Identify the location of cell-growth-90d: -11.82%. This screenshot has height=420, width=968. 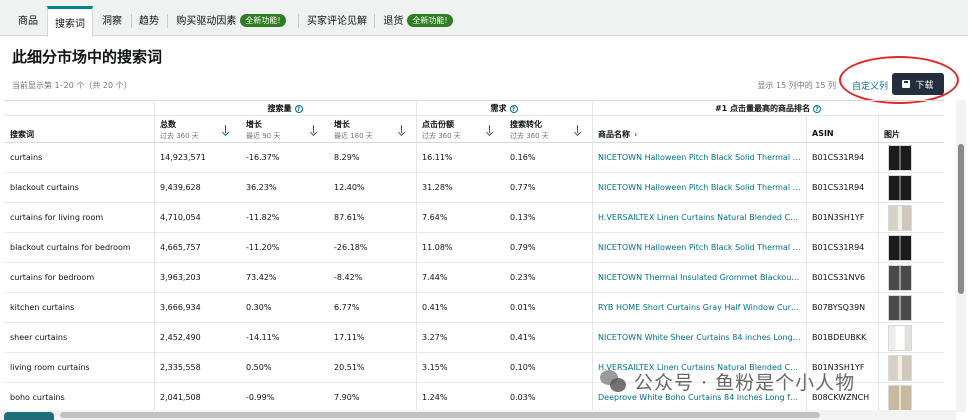
(263, 217).